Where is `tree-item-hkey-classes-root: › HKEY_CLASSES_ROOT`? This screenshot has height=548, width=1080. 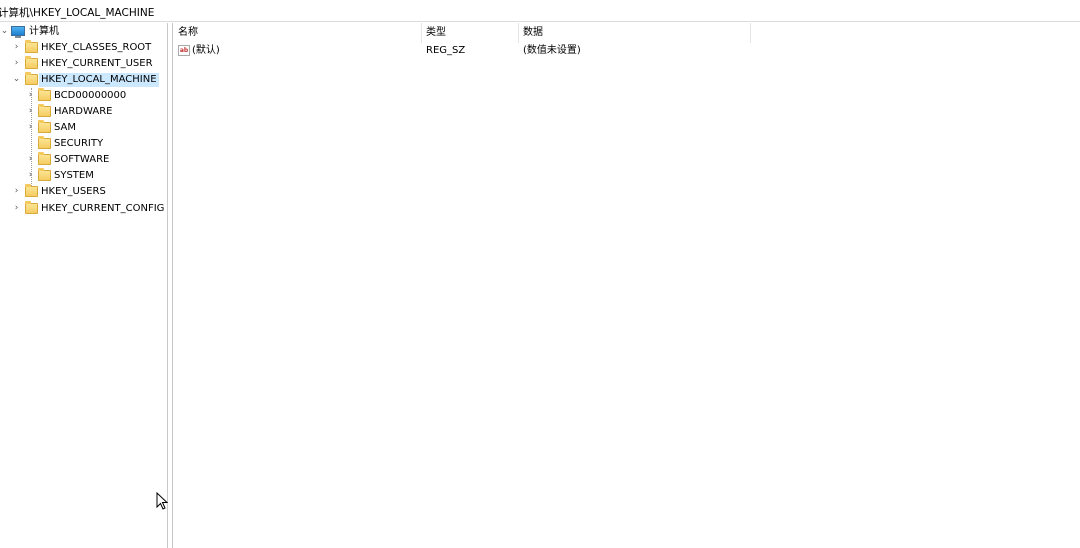 tree-item-hkey-classes-root: › HKEY_CLASSES_ROOT is located at coordinates (80, 48).